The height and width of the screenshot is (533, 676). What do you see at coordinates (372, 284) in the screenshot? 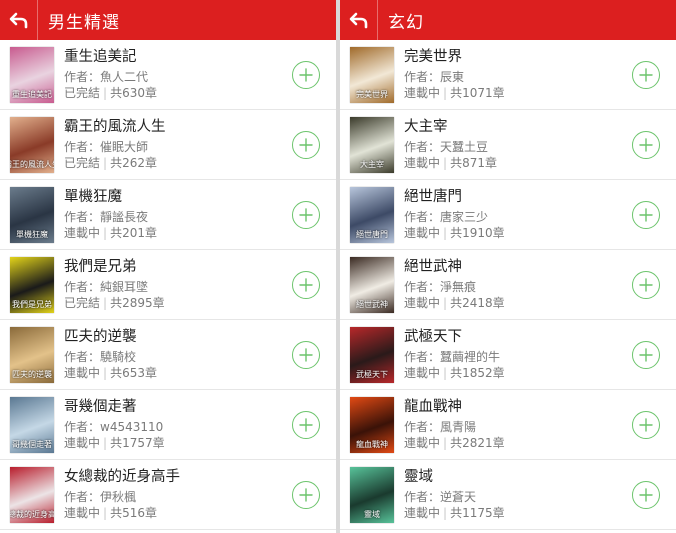
I see `book-cover: 絕世武神` at bounding box center [372, 284].